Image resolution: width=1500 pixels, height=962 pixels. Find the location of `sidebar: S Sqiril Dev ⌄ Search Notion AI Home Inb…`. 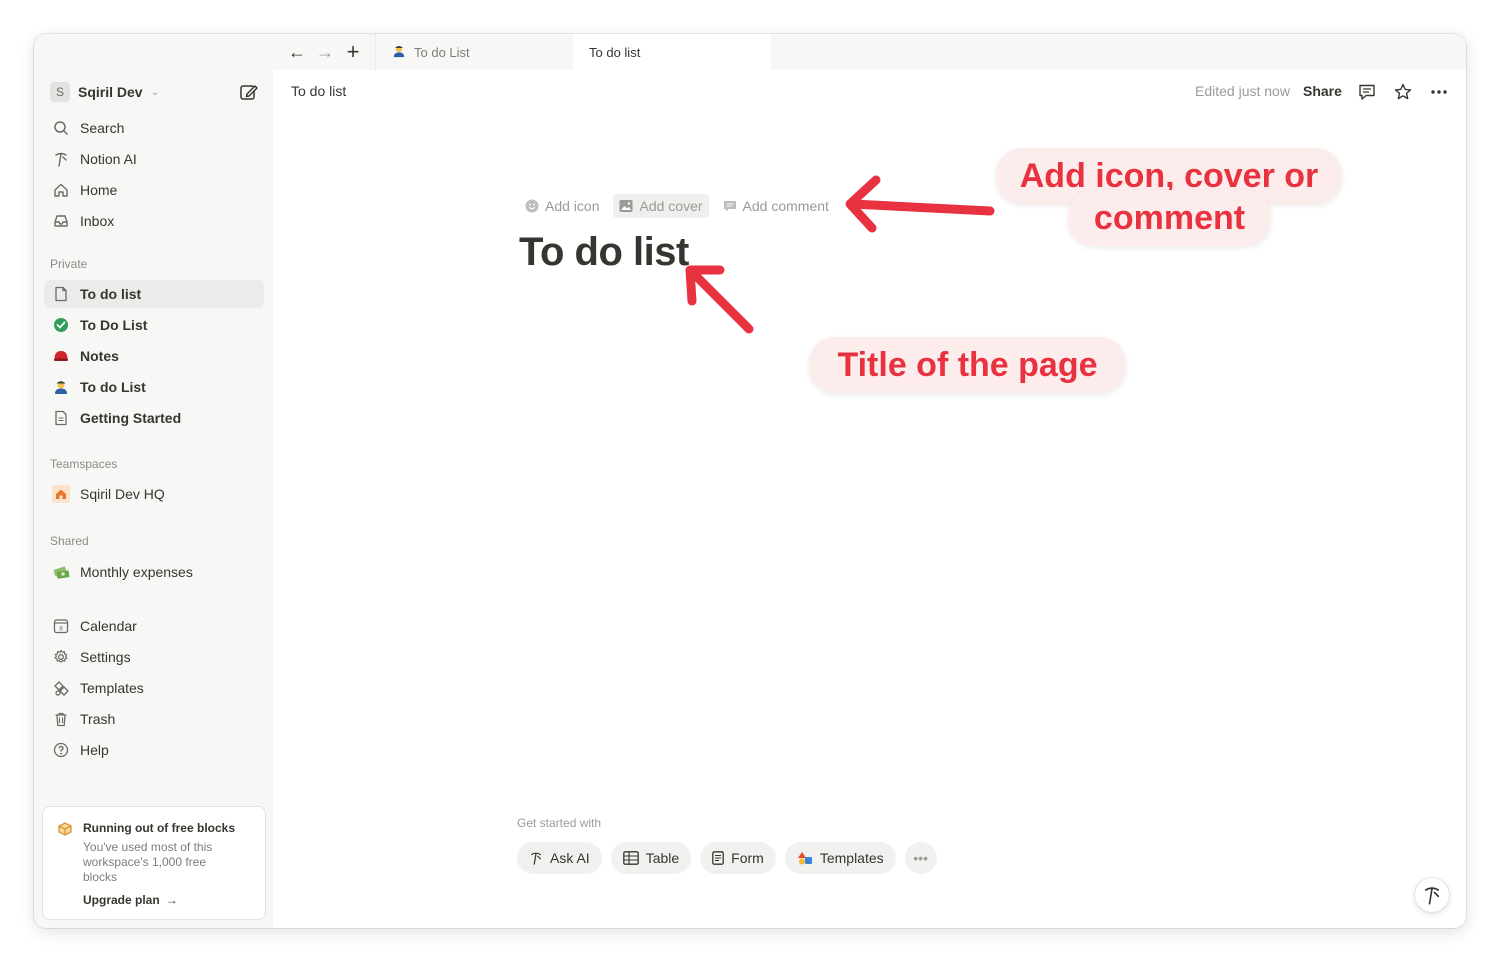

sidebar: S Sqiril Dev ⌄ Search Notion AI Home Inb… is located at coordinates (153, 481).